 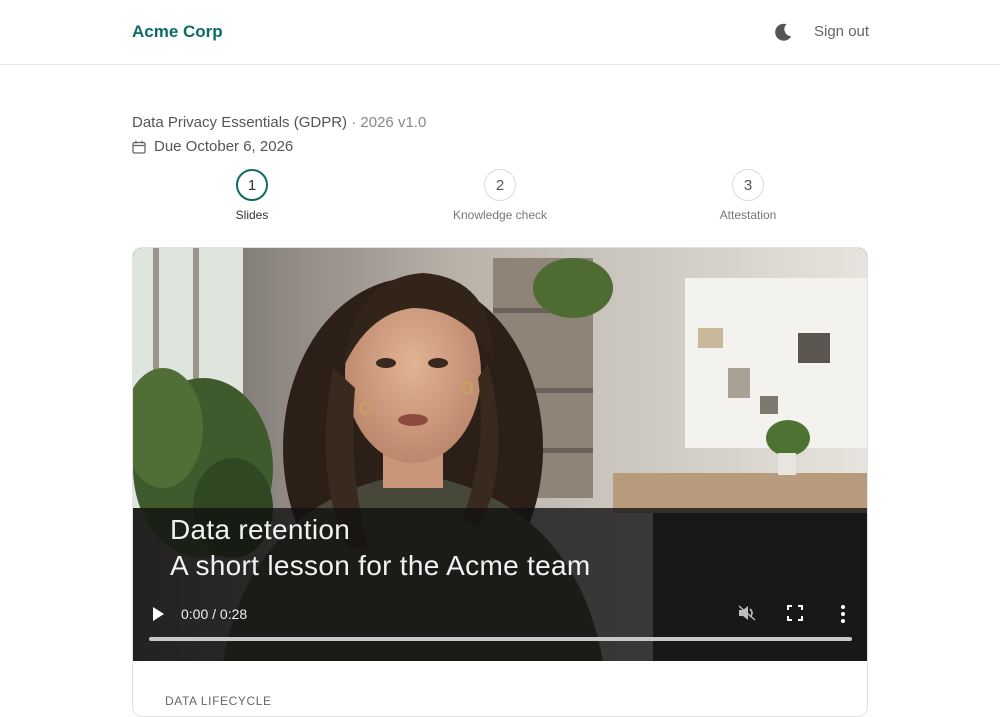 What do you see at coordinates (393, 122) in the screenshot?
I see `course-version: 2026 v1.0` at bounding box center [393, 122].